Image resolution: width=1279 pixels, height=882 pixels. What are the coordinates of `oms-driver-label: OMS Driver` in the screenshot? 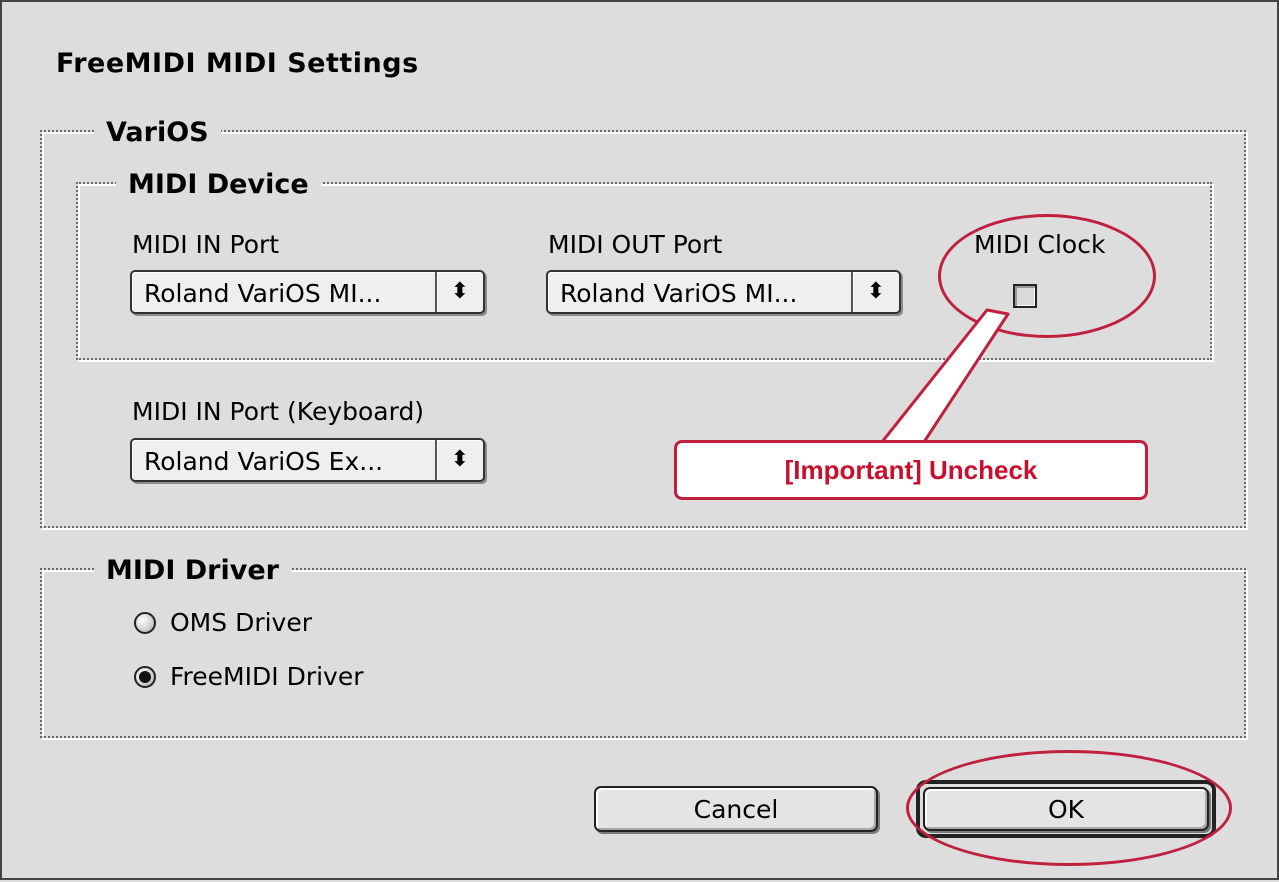 It's located at (241, 622).